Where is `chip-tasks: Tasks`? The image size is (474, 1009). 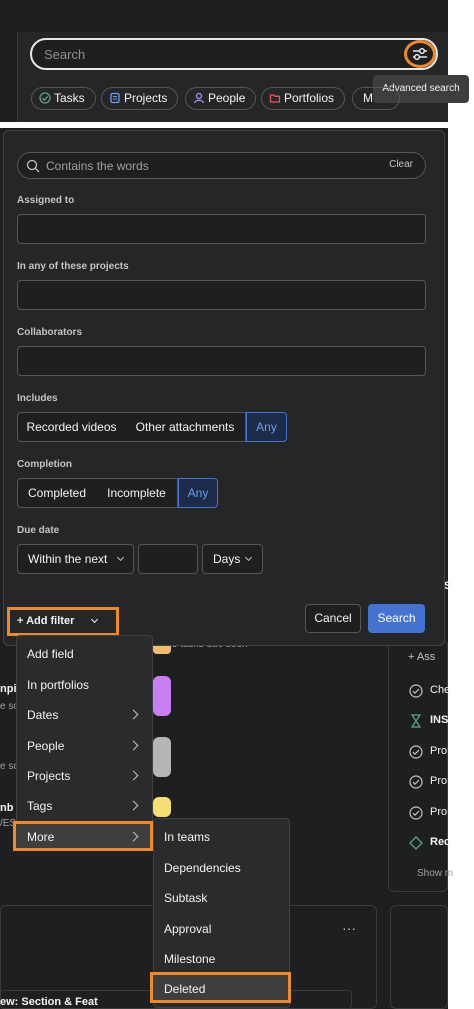 chip-tasks: Tasks is located at coordinates (63, 98).